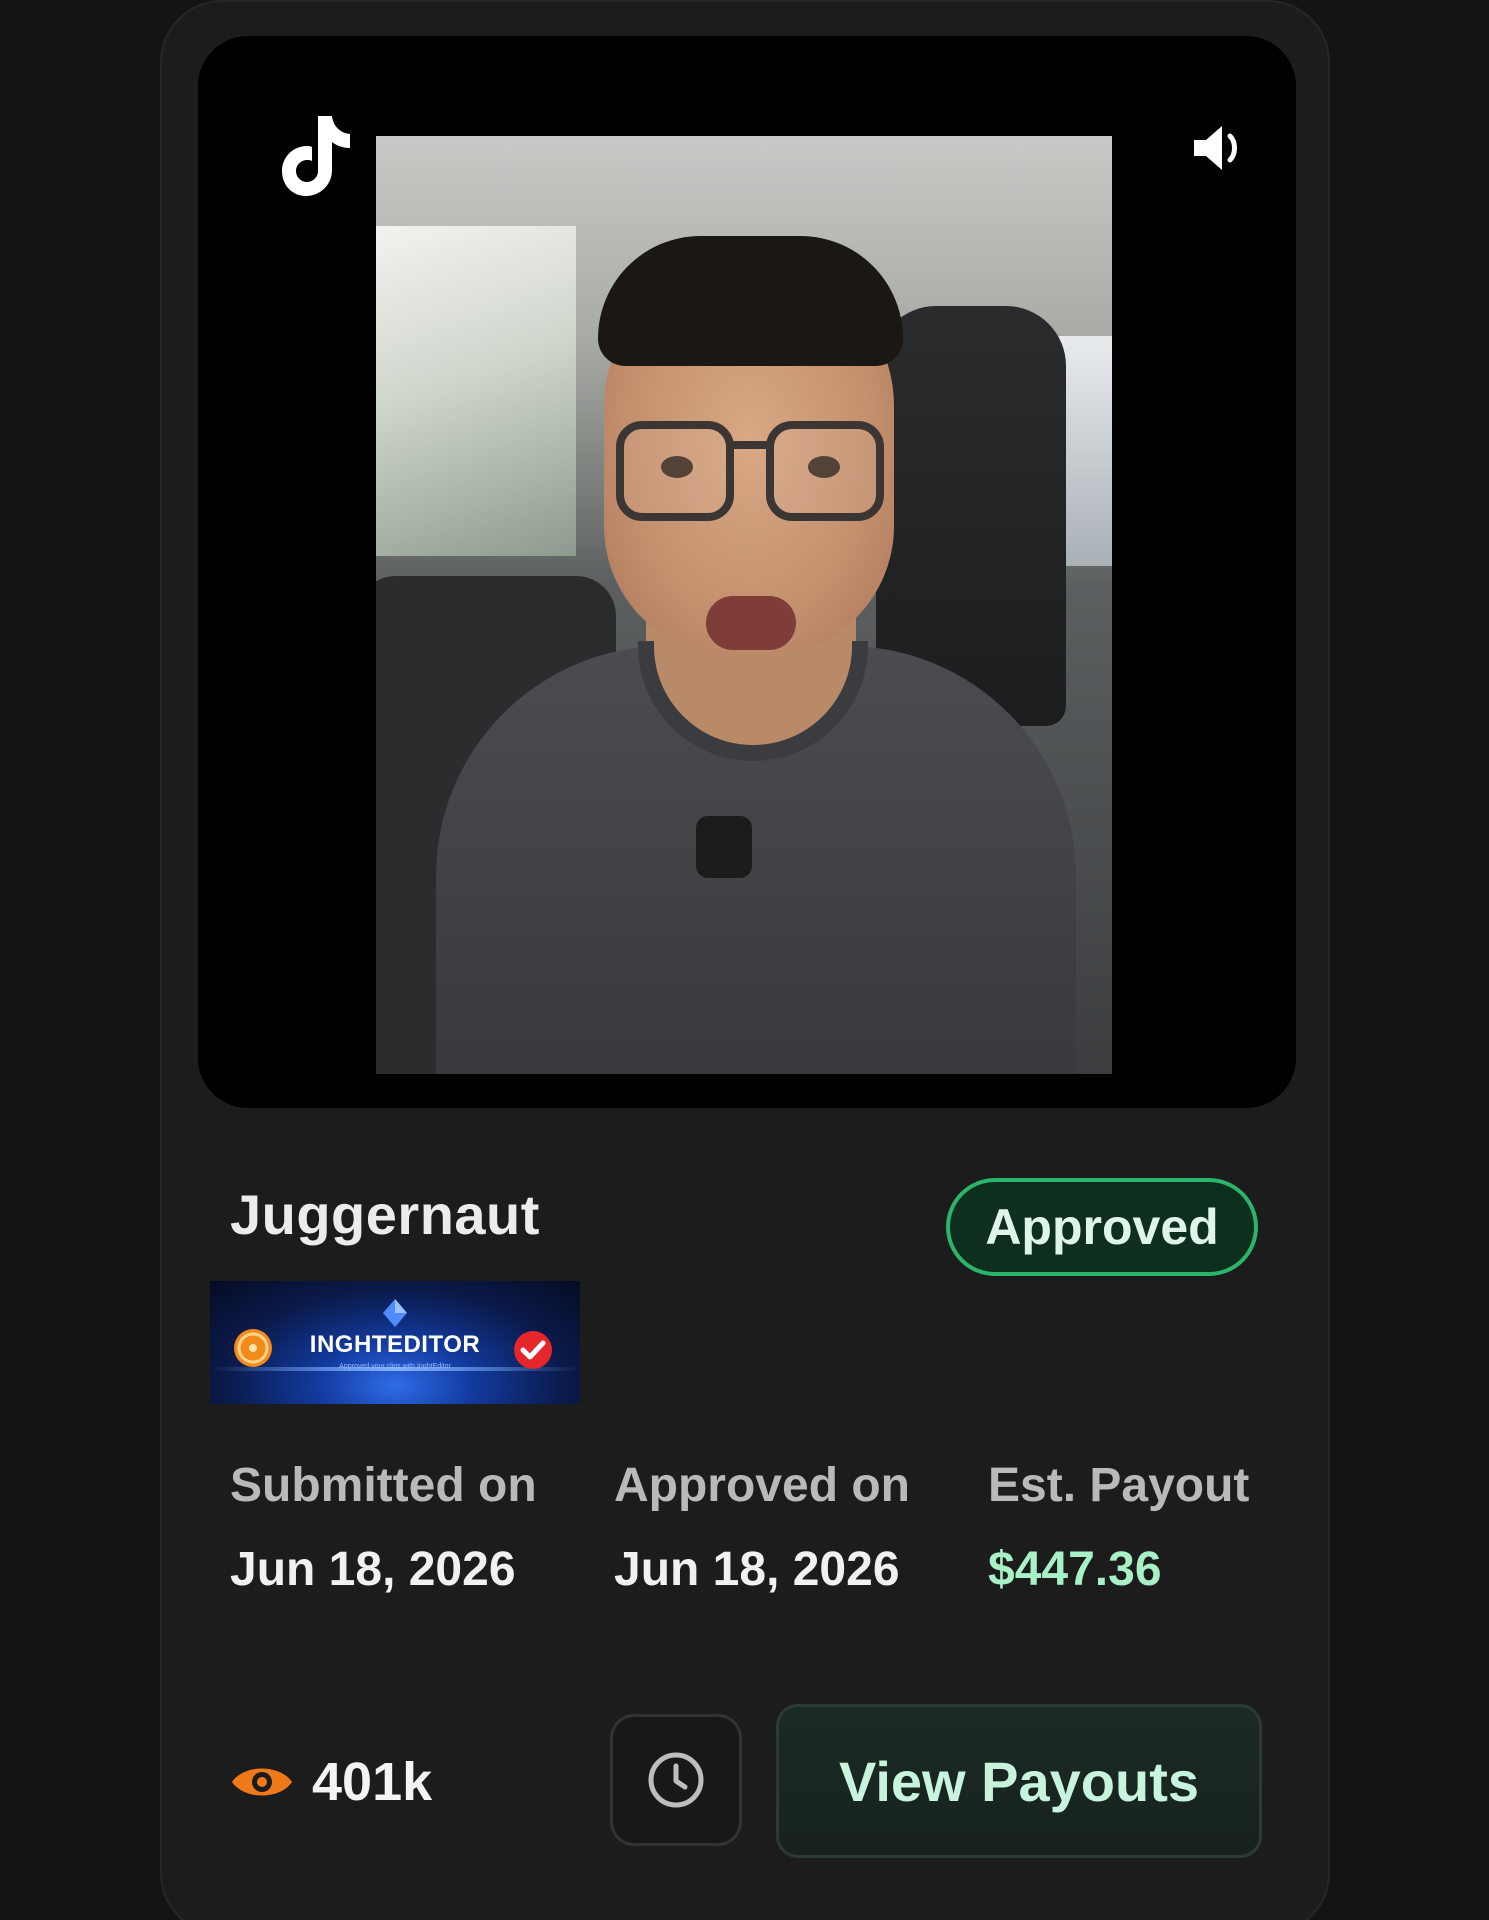 This screenshot has width=1489, height=1920. Describe the element at coordinates (751, 623) in the screenshot. I see `person-mouth` at that location.